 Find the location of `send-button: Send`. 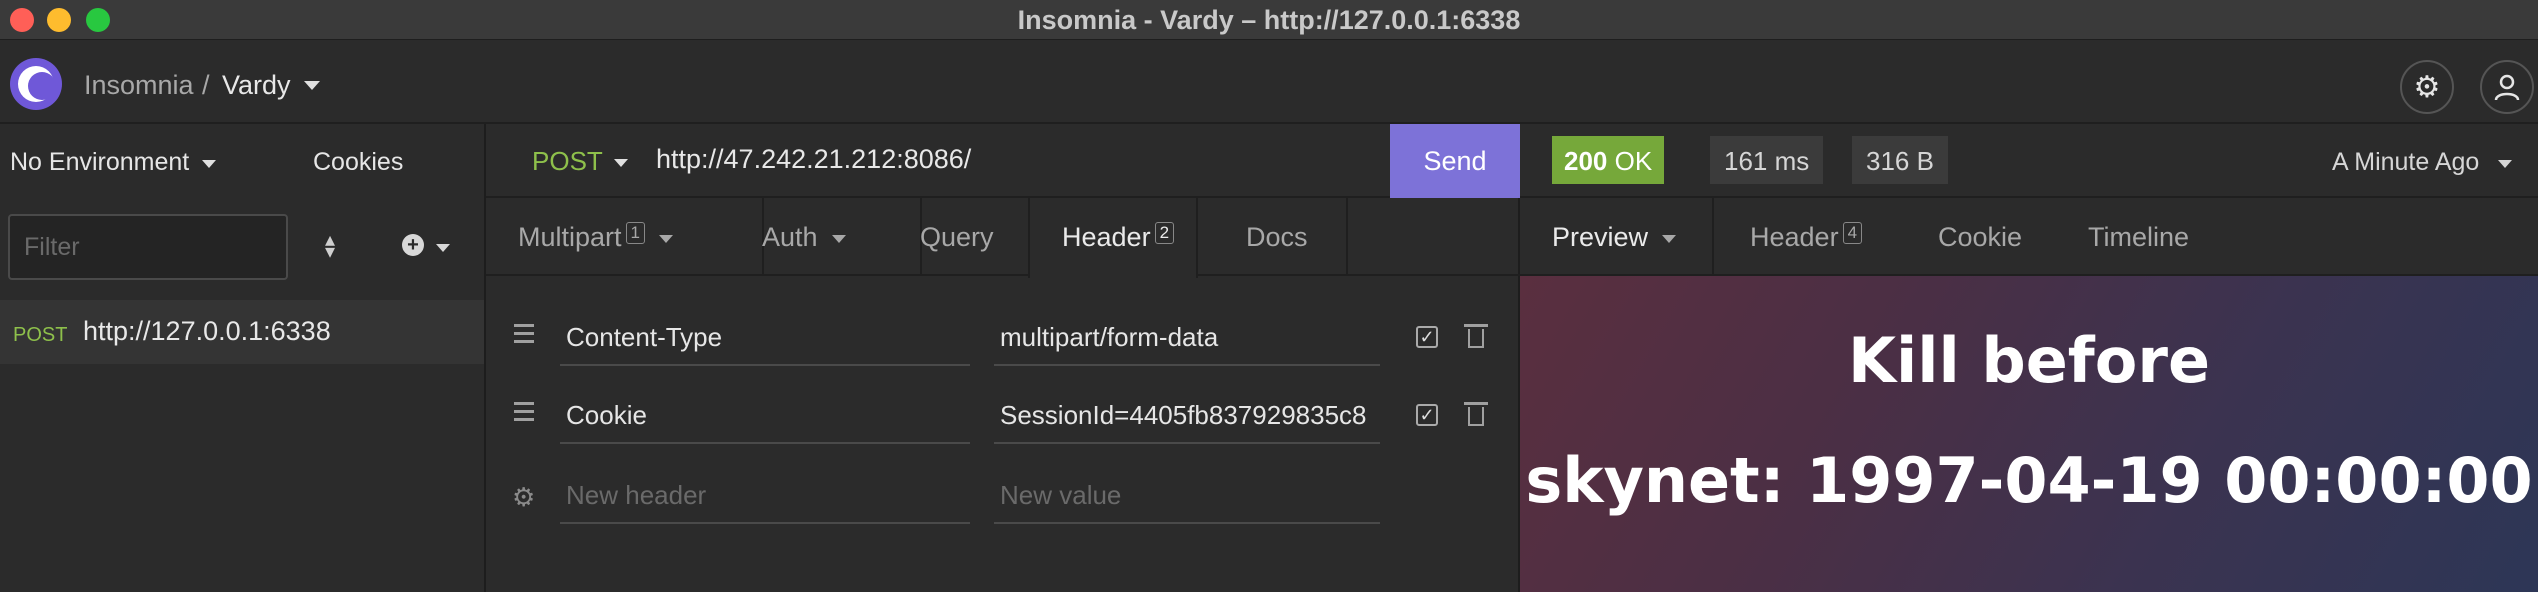

send-button: Send is located at coordinates (1455, 161).